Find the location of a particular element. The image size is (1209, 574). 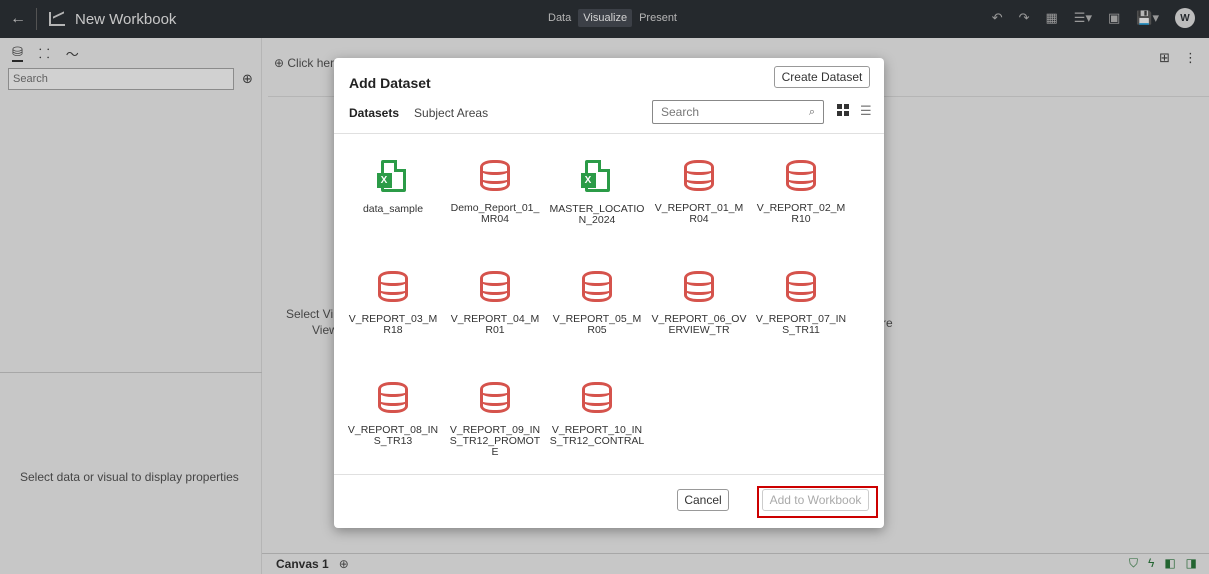

cancel-button: Cancel is located at coordinates (703, 500).